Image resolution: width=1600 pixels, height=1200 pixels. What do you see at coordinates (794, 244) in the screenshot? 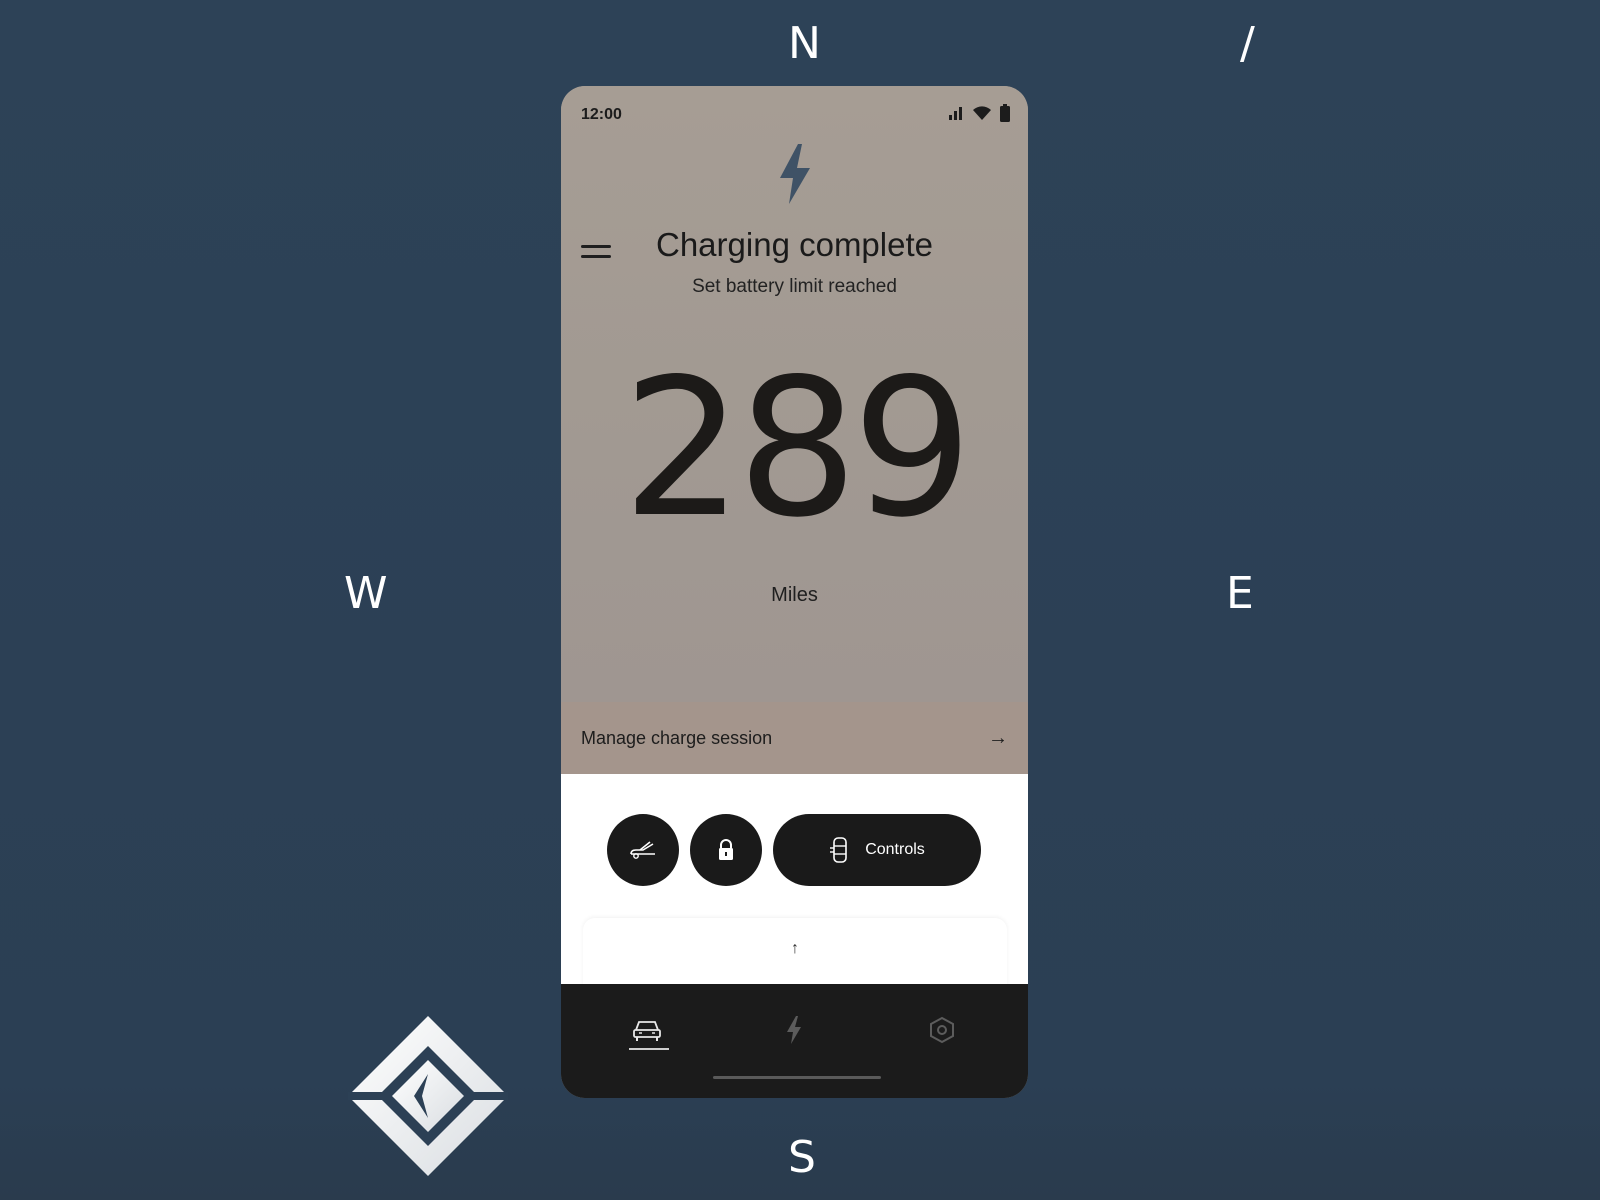
I see `charging-title: Charging complete` at bounding box center [794, 244].